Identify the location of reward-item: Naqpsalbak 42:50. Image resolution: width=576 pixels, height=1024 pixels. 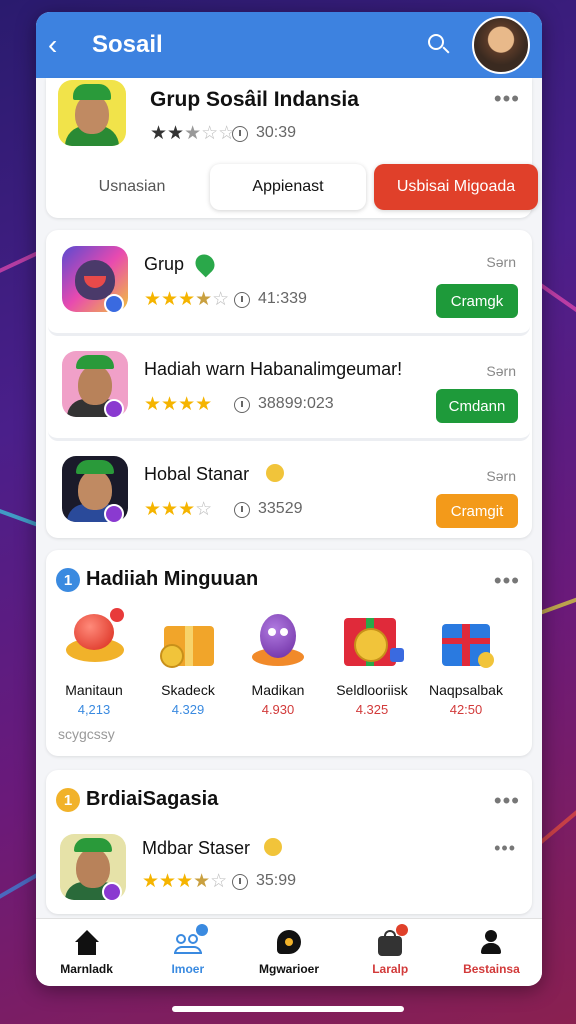
(466, 662).